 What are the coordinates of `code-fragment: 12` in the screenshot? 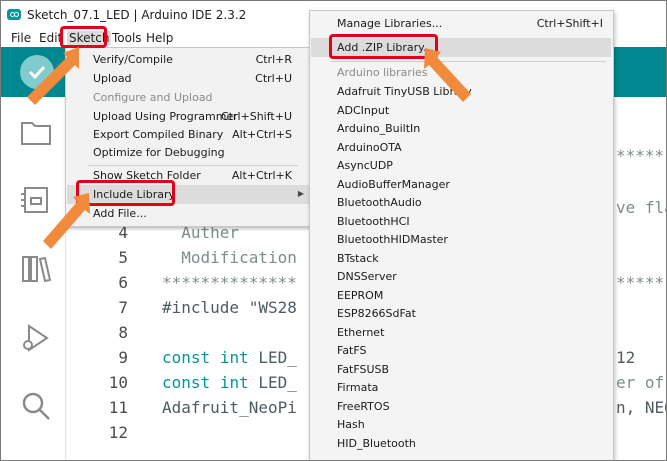 It's located at (626, 357).